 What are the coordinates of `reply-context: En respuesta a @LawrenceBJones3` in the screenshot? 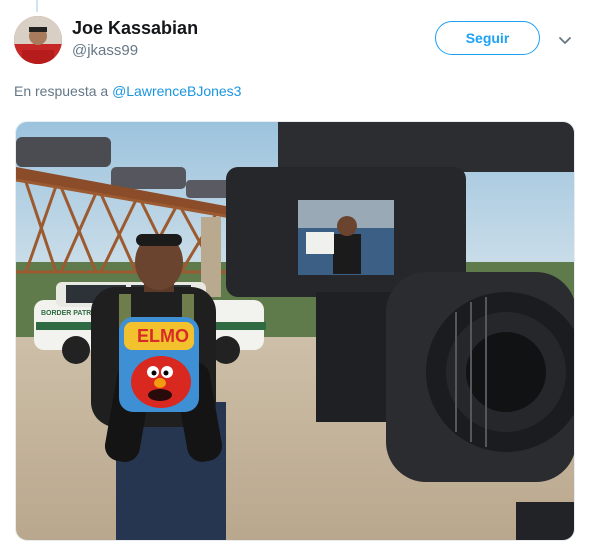 It's located at (127, 91).